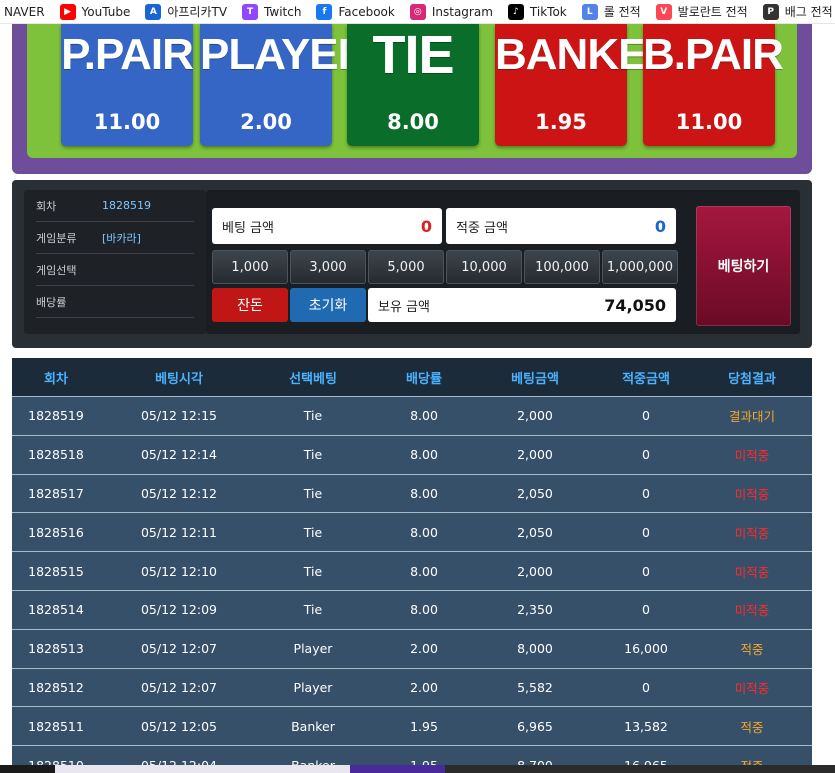 This screenshot has height=773, width=835. What do you see at coordinates (179, 571) in the screenshot?
I see `table-cell: 05/12 12:10` at bounding box center [179, 571].